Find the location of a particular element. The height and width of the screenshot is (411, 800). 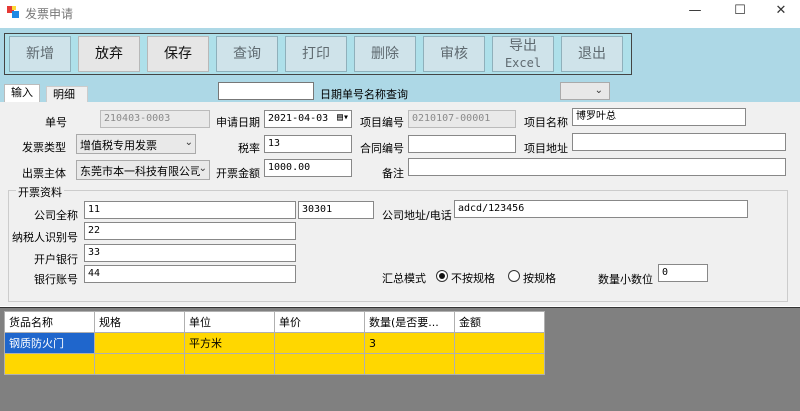

account-label: 银行账号 is located at coordinates (56, 279).